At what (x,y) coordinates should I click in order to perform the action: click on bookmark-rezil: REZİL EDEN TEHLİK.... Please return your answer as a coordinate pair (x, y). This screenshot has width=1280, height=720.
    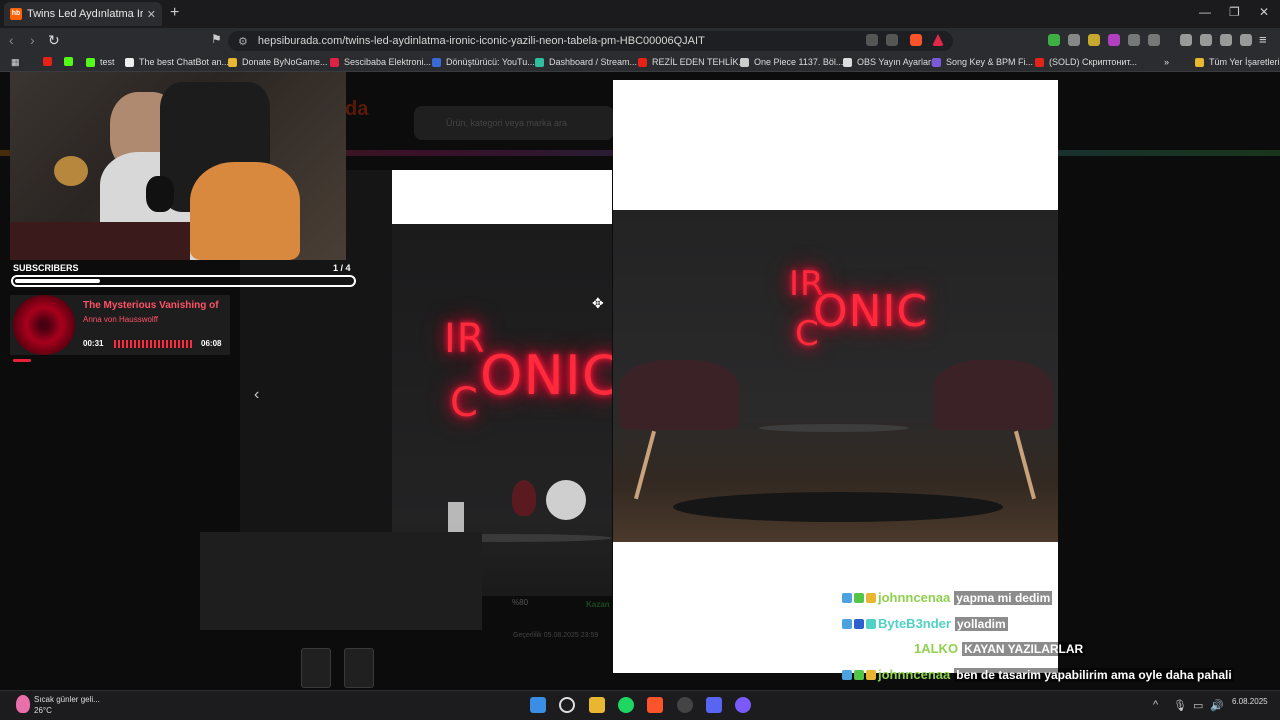
    Looking at the image, I should click on (692, 62).